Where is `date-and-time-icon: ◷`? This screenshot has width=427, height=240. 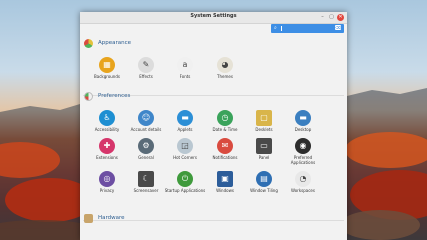
date-and-time-icon: ◷ is located at coordinates (225, 118).